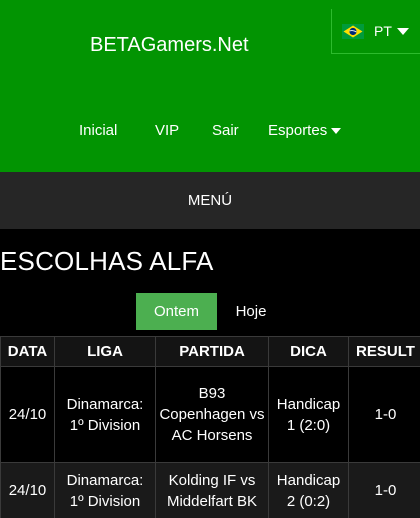 The height and width of the screenshot is (518, 420). What do you see at coordinates (176, 311) in the screenshot?
I see `tab-ontem: Ontem` at bounding box center [176, 311].